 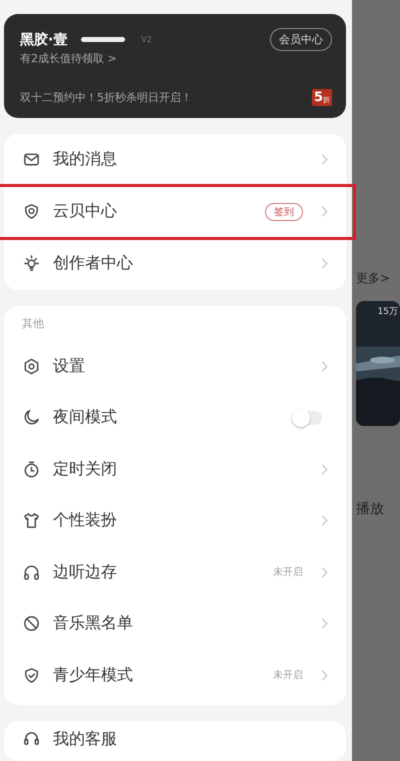 I want to click on member-center-button: 会员中心, so click(x=301, y=39).